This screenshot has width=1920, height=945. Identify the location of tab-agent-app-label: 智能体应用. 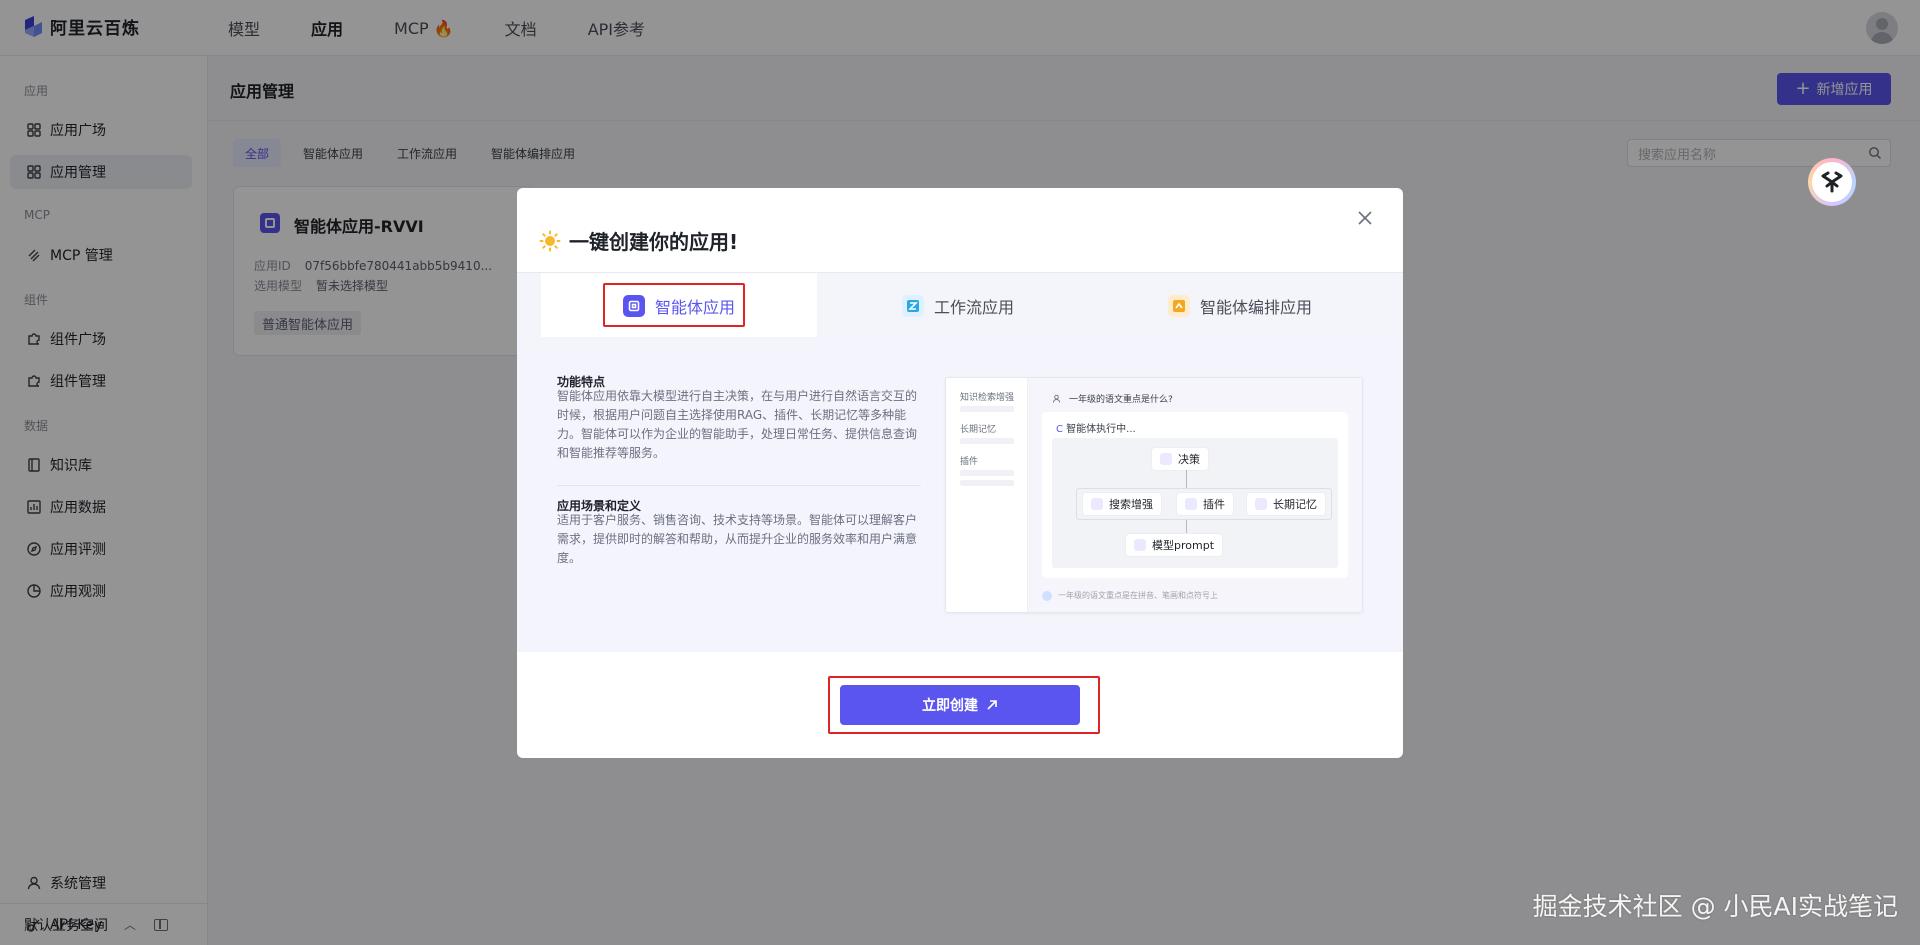
(694, 307).